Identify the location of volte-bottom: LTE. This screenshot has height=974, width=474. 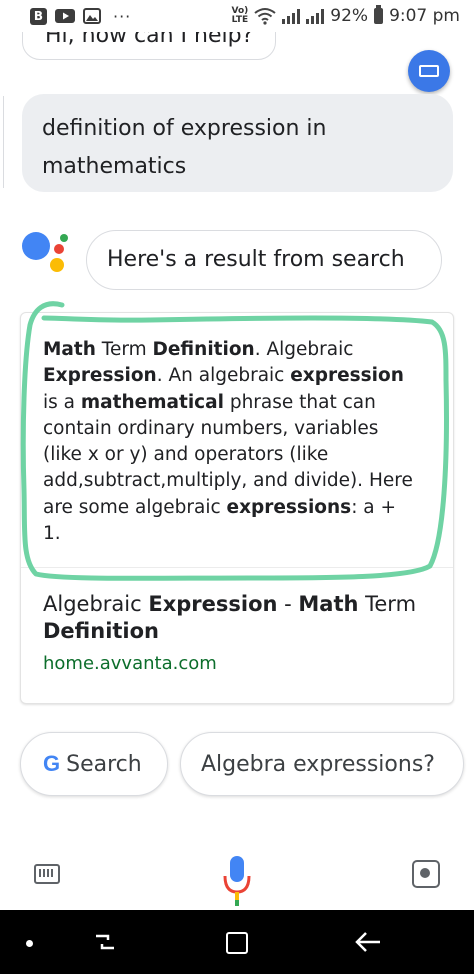
(240, 20).